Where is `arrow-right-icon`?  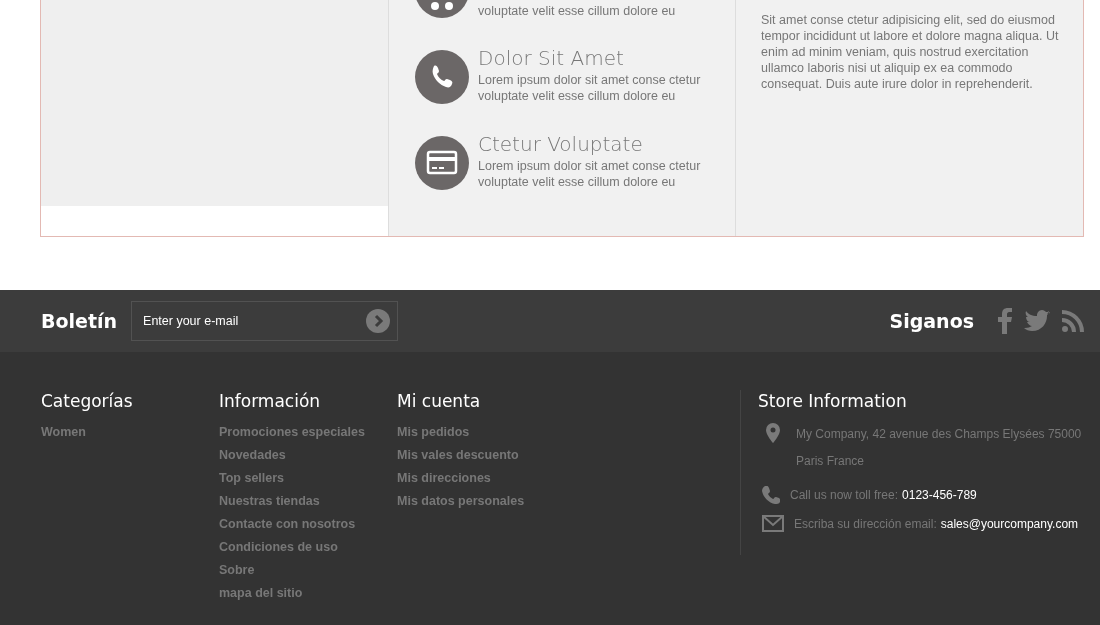 arrow-right-icon is located at coordinates (378, 321).